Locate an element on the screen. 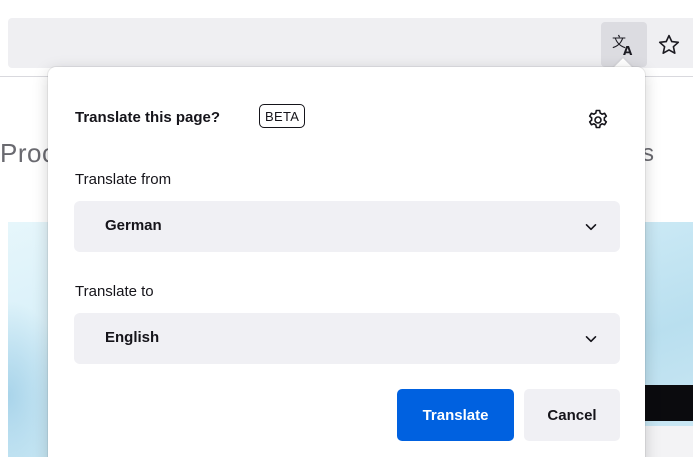 This screenshot has width=693, height=457. translate-from-value: German is located at coordinates (133, 225).